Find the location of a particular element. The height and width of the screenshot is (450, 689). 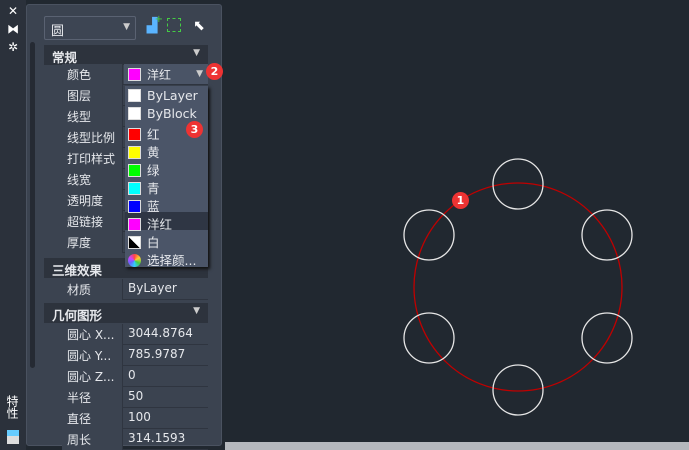

color-value-field: 洋红 ▼ is located at coordinates (166, 74).